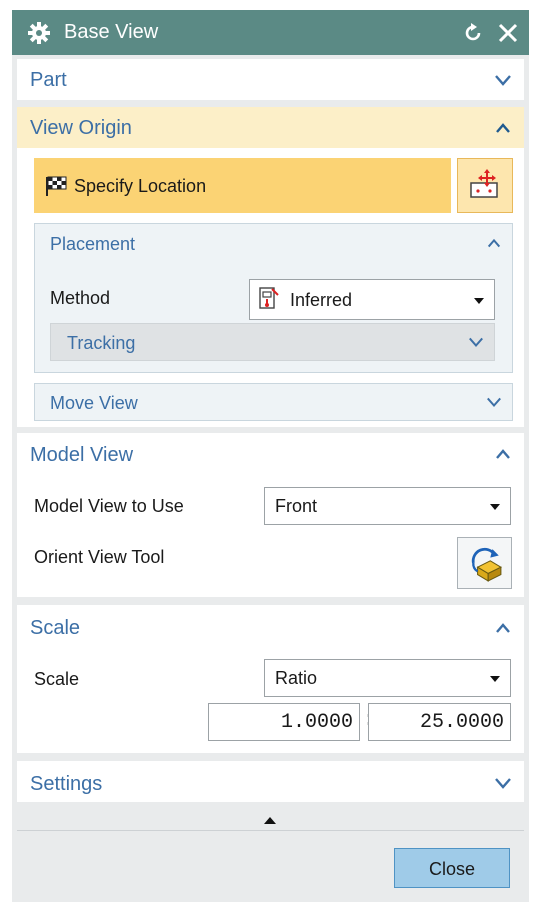 The width and height of the screenshot is (540, 911). Describe the element at coordinates (39, 33) in the screenshot. I see `gear-icon` at that location.